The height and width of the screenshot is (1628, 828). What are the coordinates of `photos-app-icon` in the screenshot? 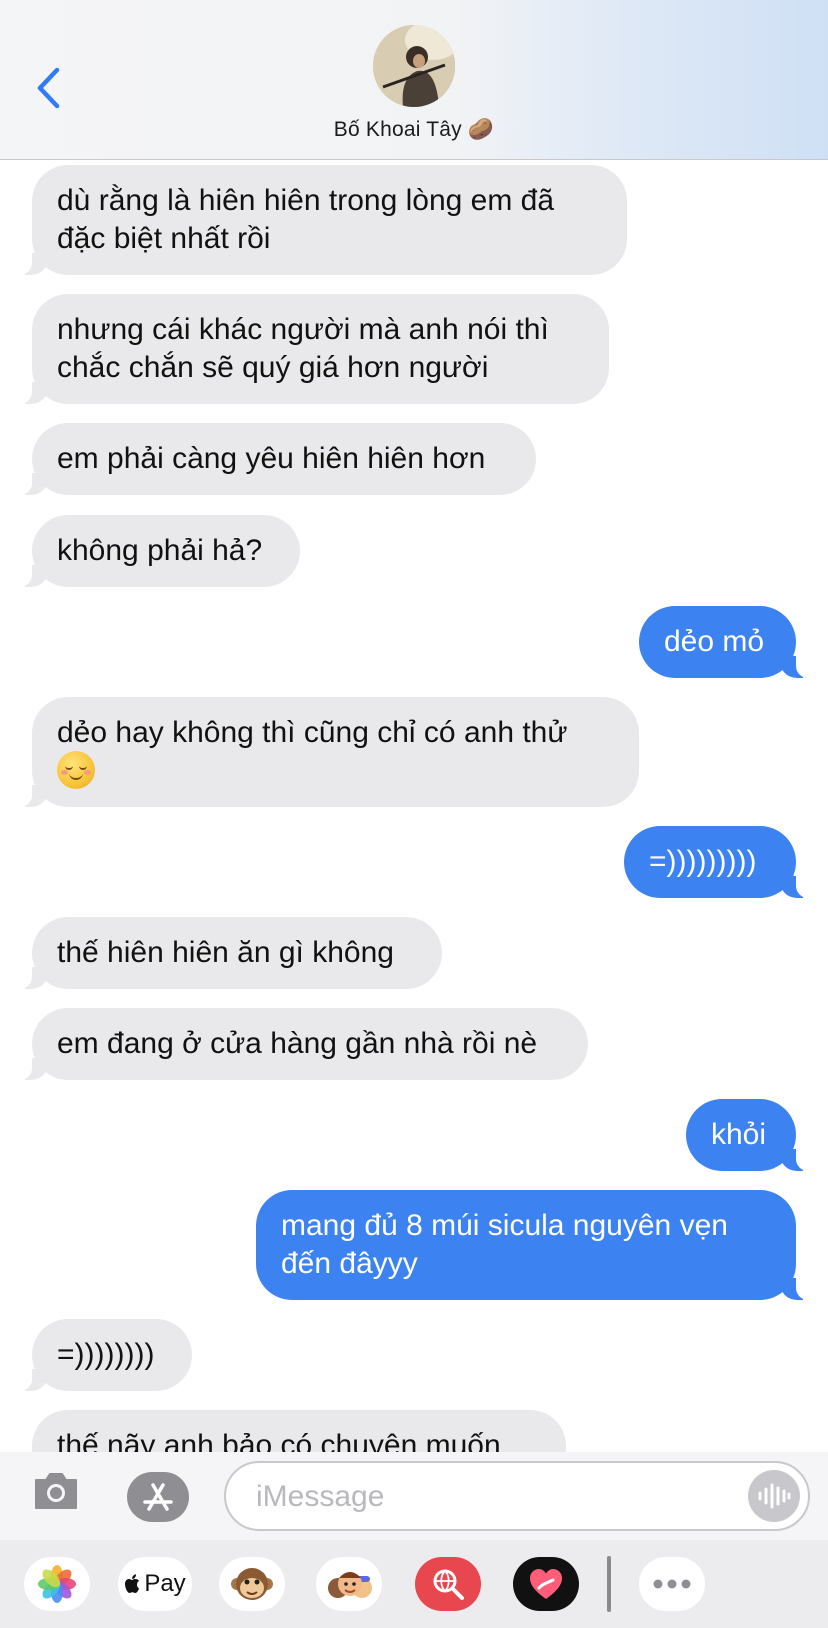 It's located at (57, 1584).